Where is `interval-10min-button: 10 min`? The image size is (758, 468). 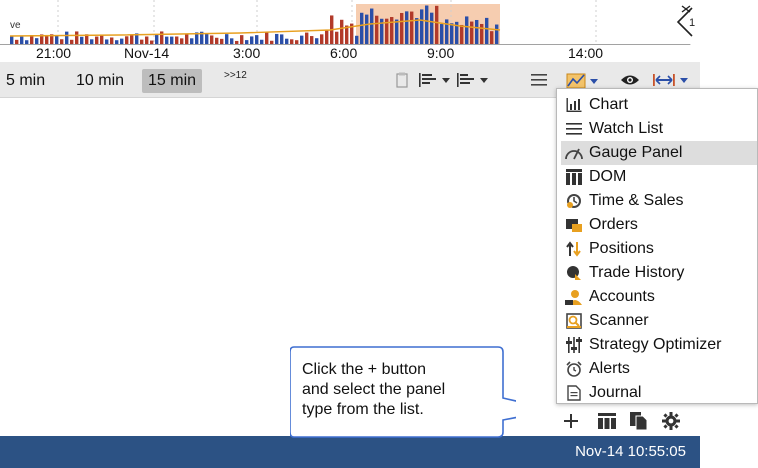 interval-10min-button: 10 min is located at coordinates (100, 81).